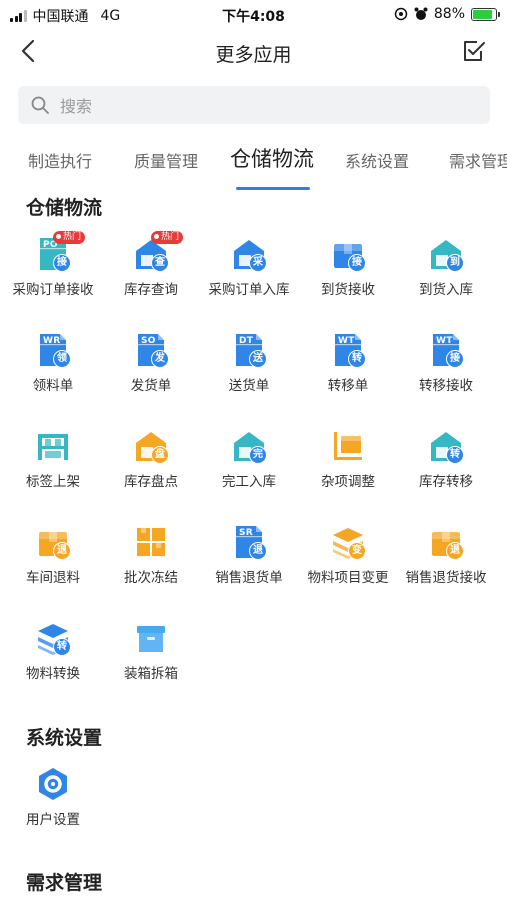  What do you see at coordinates (485, 14) in the screenshot?
I see `battery-icon` at bounding box center [485, 14].